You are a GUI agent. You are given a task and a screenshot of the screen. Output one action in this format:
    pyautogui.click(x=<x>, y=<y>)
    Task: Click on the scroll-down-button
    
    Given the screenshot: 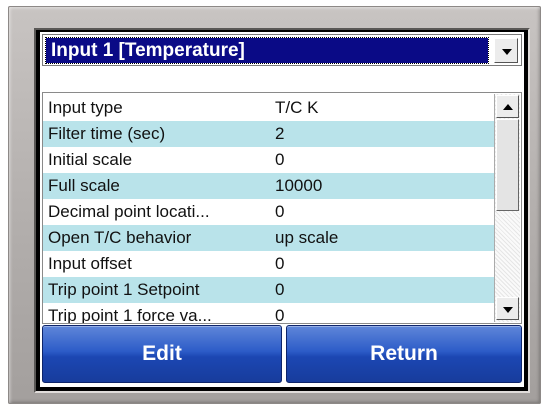 What is the action you would take?
    pyautogui.click(x=507, y=308)
    